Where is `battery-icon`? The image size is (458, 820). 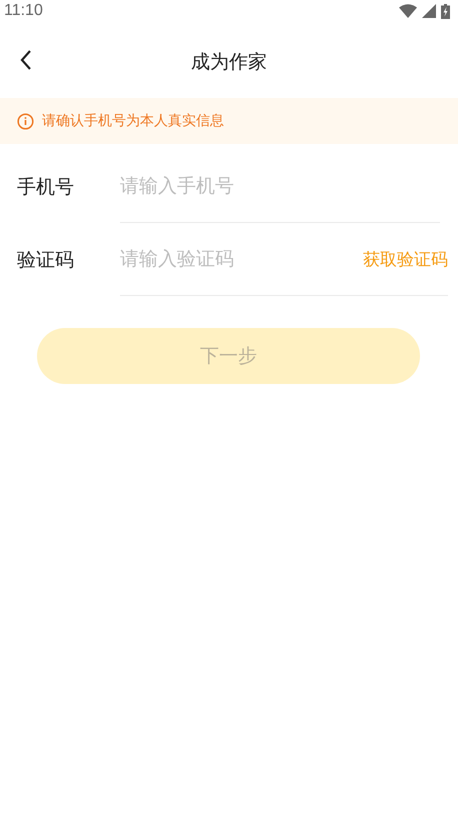
battery-icon is located at coordinates (445, 11).